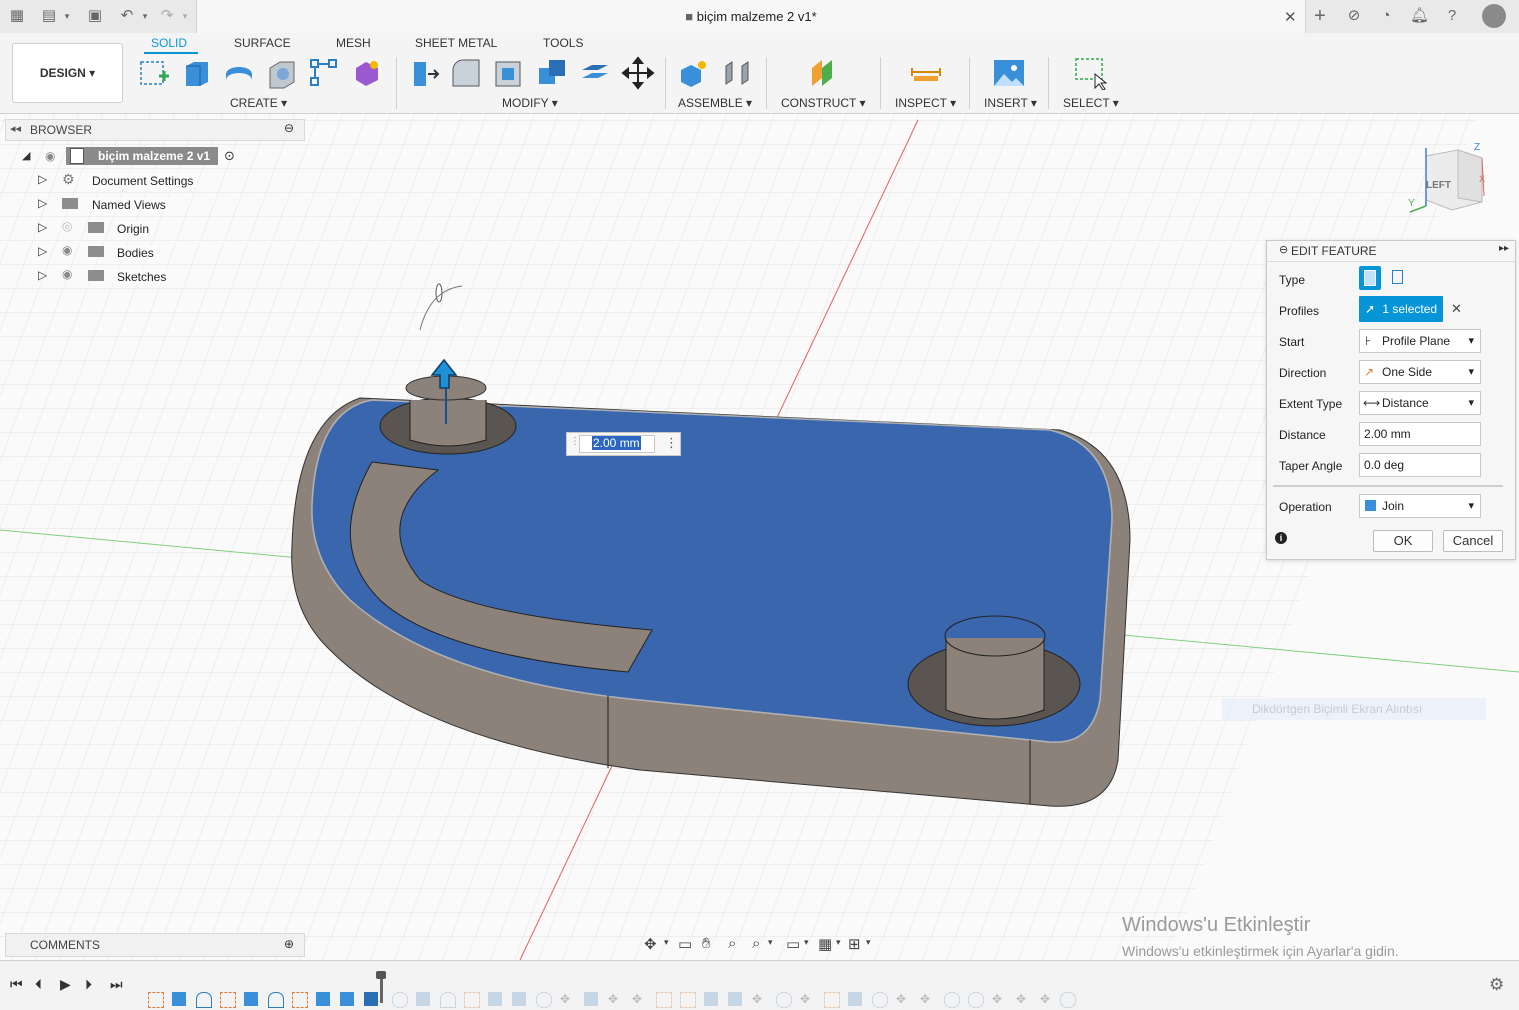 Image resolution: width=1519 pixels, height=1010 pixels. I want to click on browser-item-document-settings: ▷ ⚙︎ Document Settings, so click(150, 181).